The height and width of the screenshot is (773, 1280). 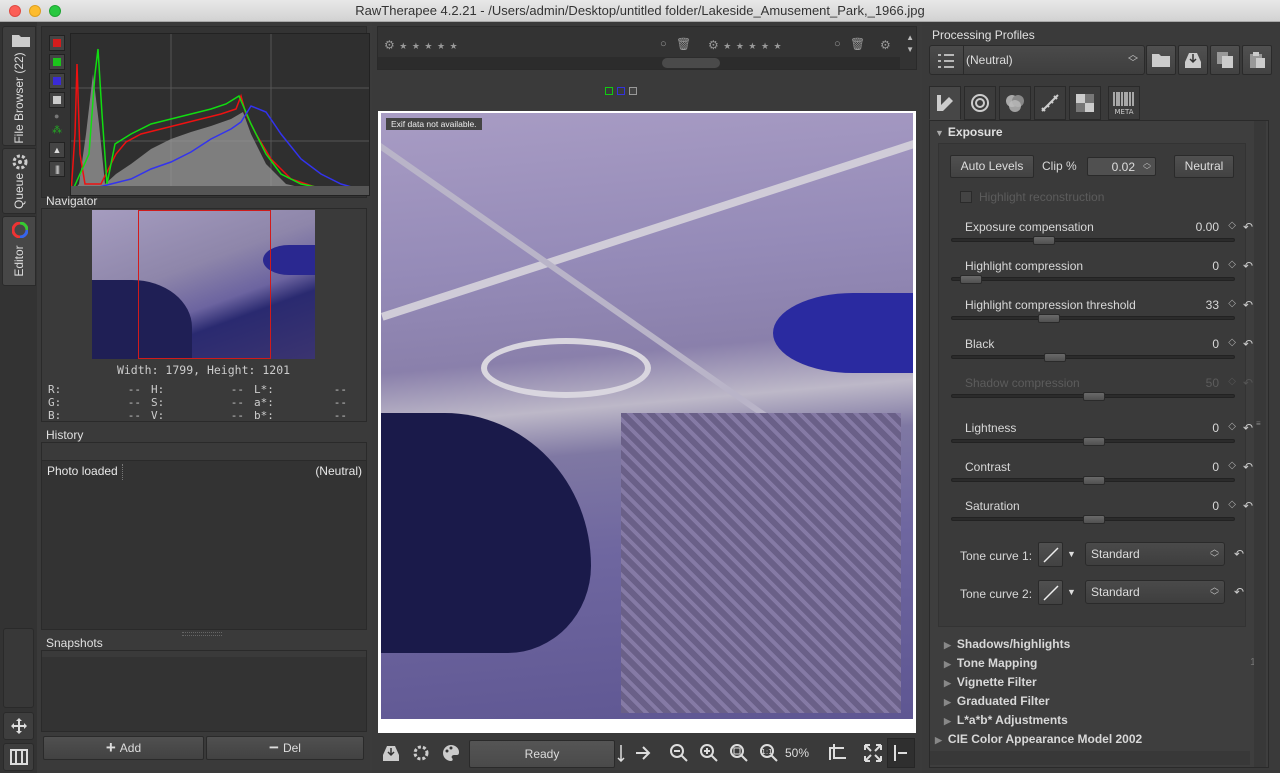 I want to click on filmstrip-up-arrow: ▲, so click(x=910, y=37).